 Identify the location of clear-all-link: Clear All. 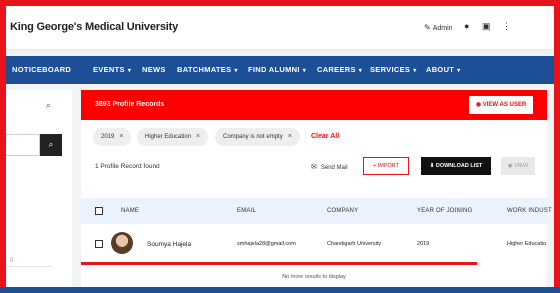
(325, 136).